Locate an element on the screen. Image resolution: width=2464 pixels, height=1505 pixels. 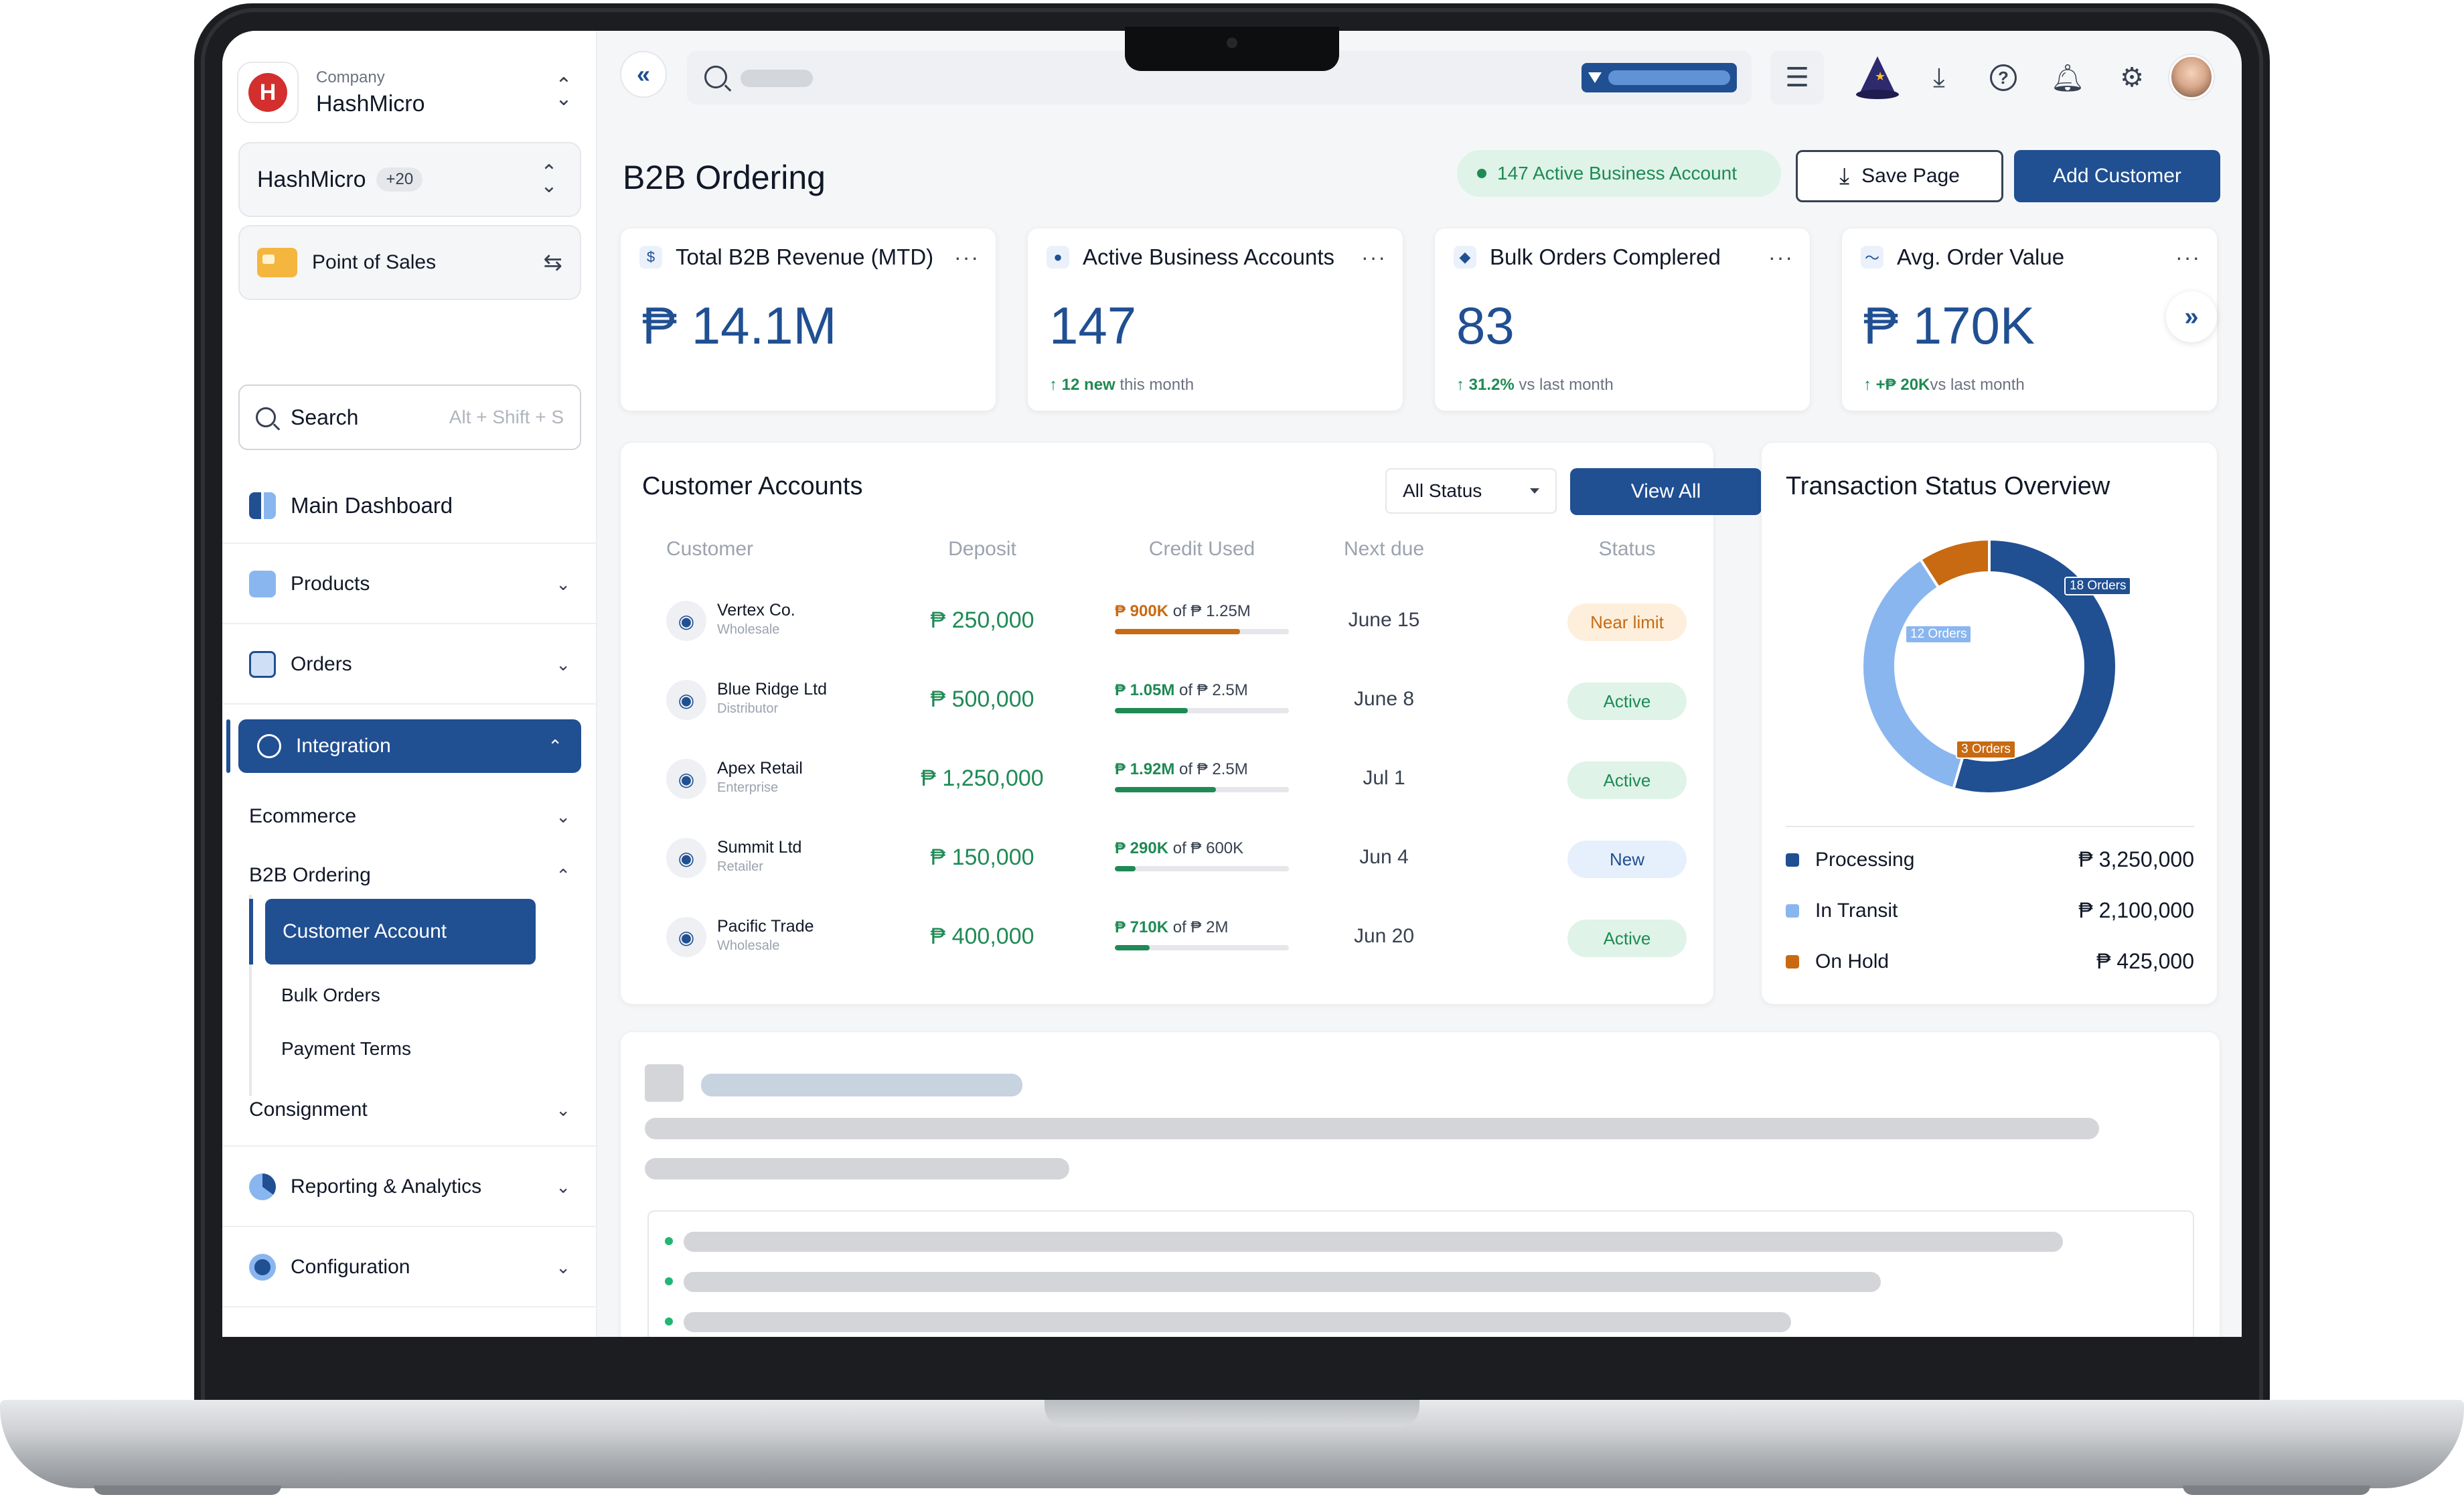
sidebar-item-consignment: Consignment ⌄ is located at coordinates (410, 1110).